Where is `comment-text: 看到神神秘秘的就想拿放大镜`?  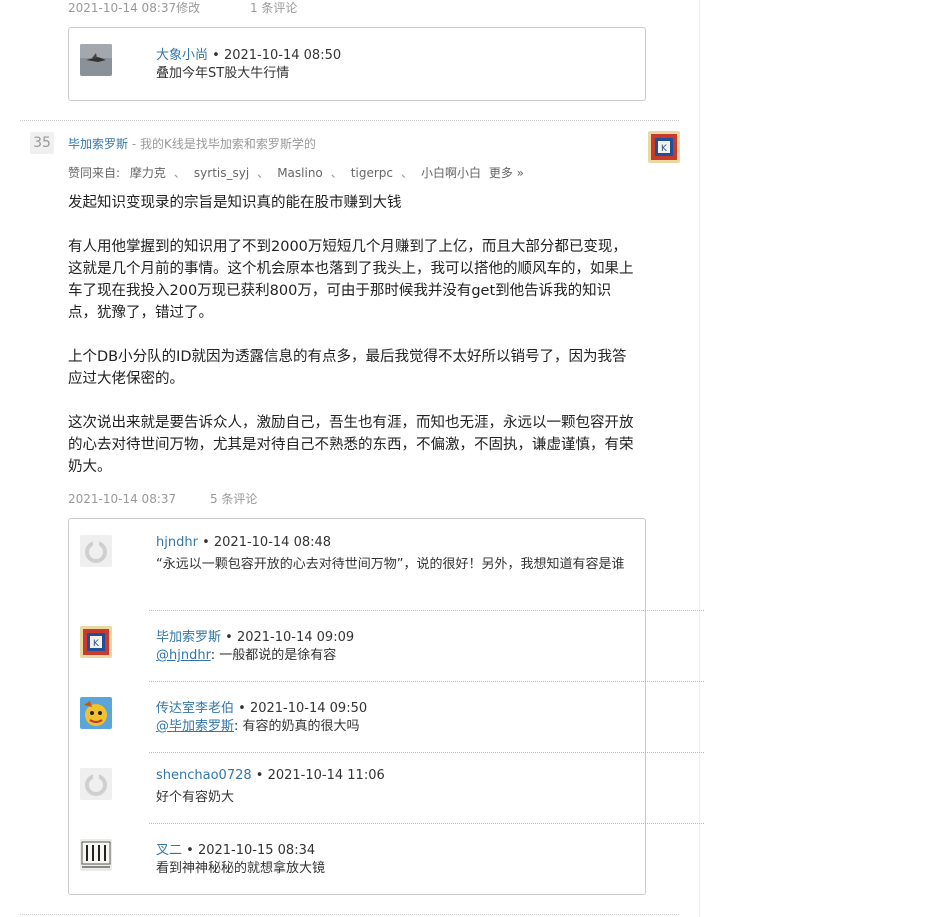
comment-text: 看到神神秘秘的就想拿放大镜 is located at coordinates (241, 868).